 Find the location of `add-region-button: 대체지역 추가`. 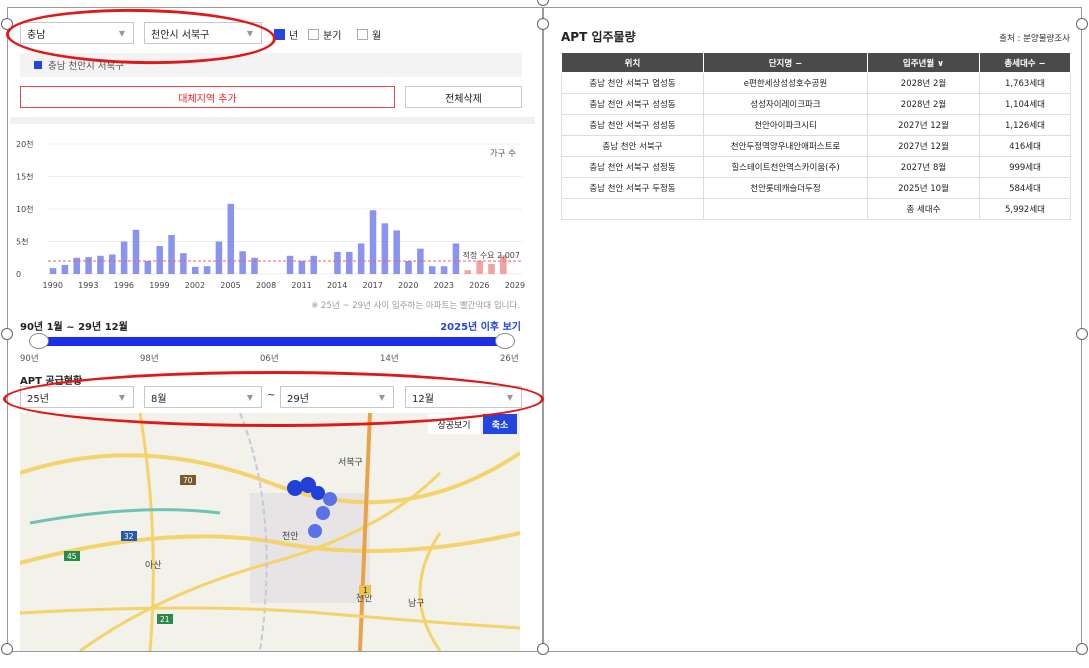

add-region-button: 대체지역 추가 is located at coordinates (207, 97).